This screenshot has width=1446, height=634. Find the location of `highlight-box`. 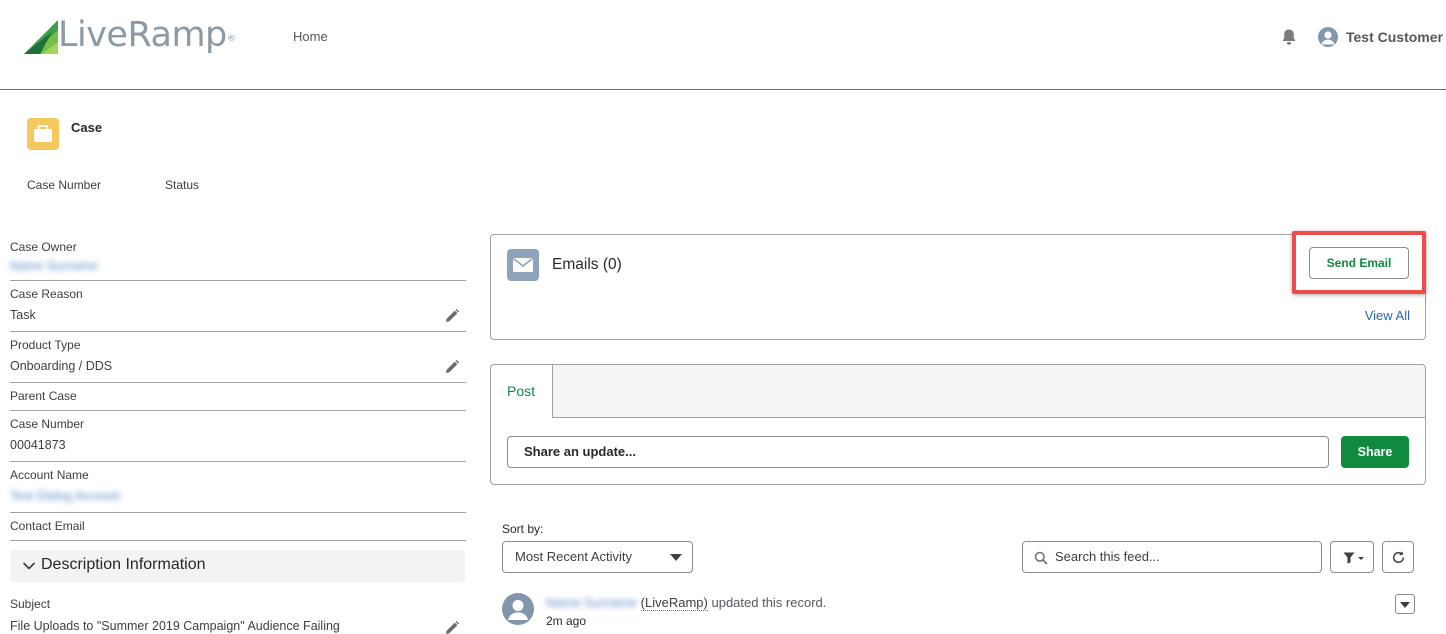

highlight-box is located at coordinates (1359, 262).